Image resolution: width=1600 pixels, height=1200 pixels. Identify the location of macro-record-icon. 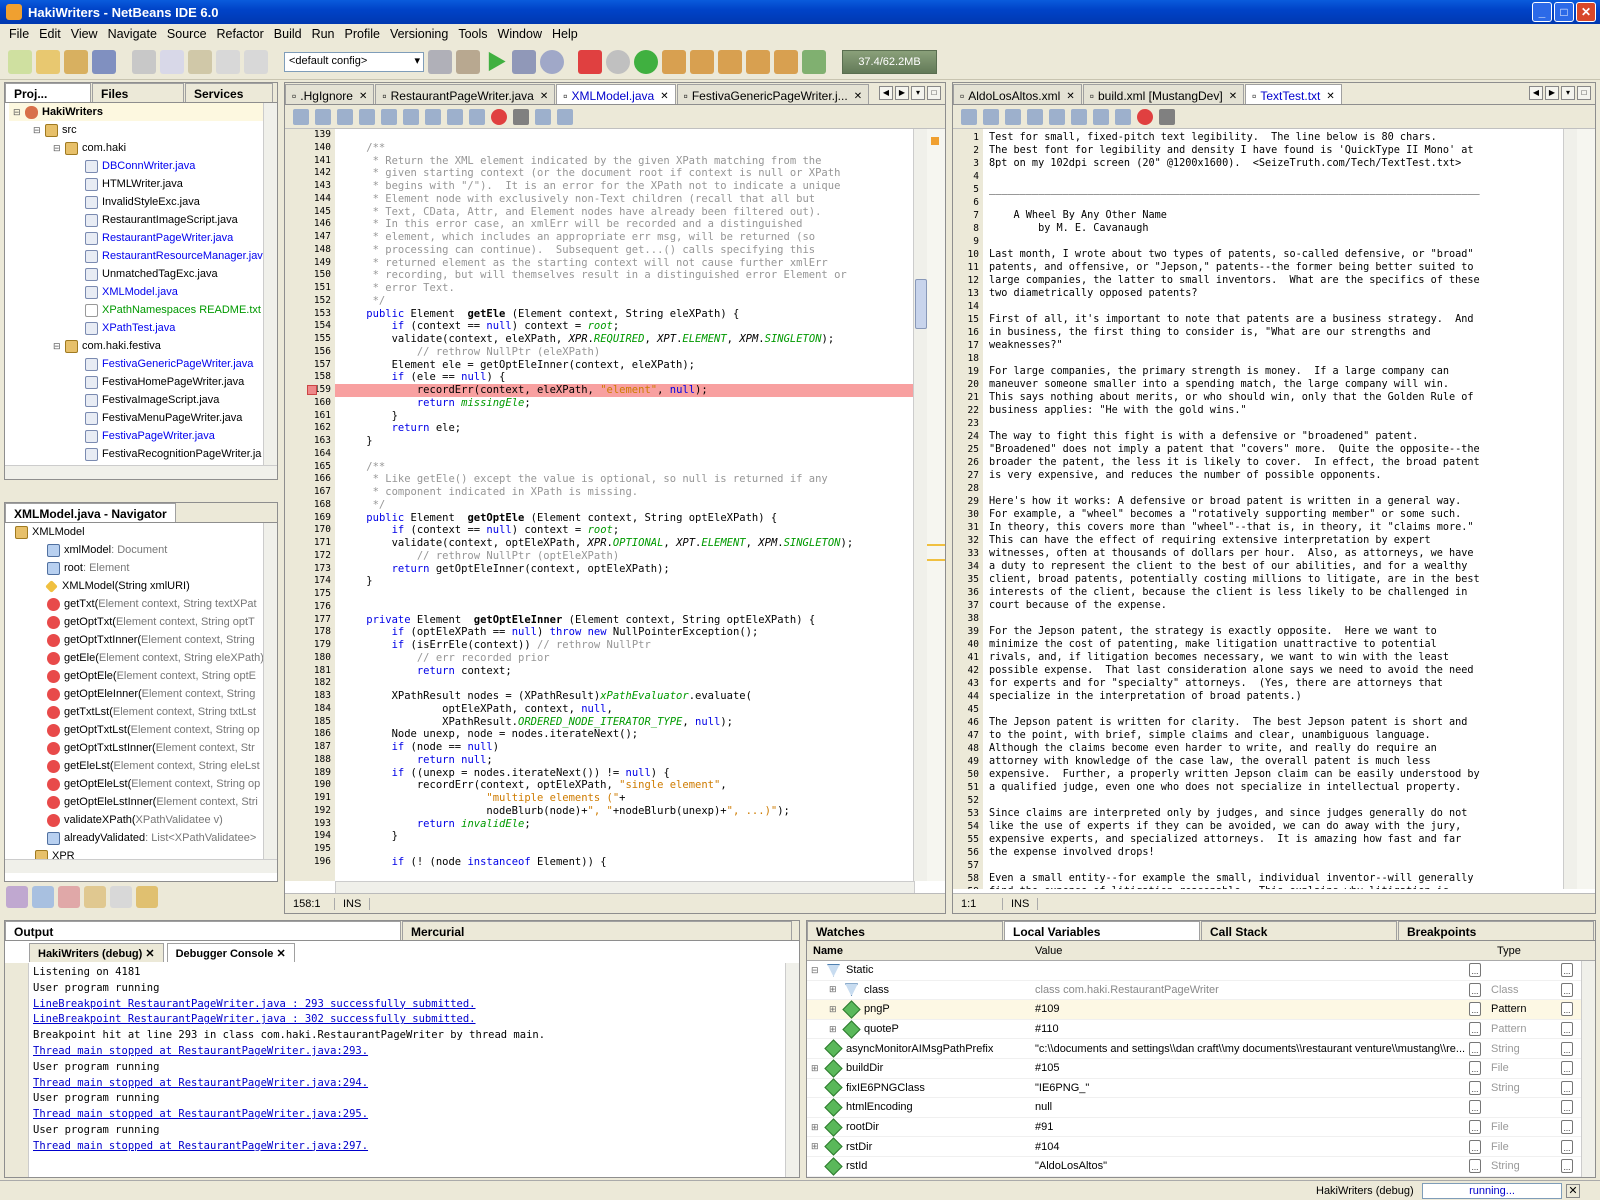
(1145, 116).